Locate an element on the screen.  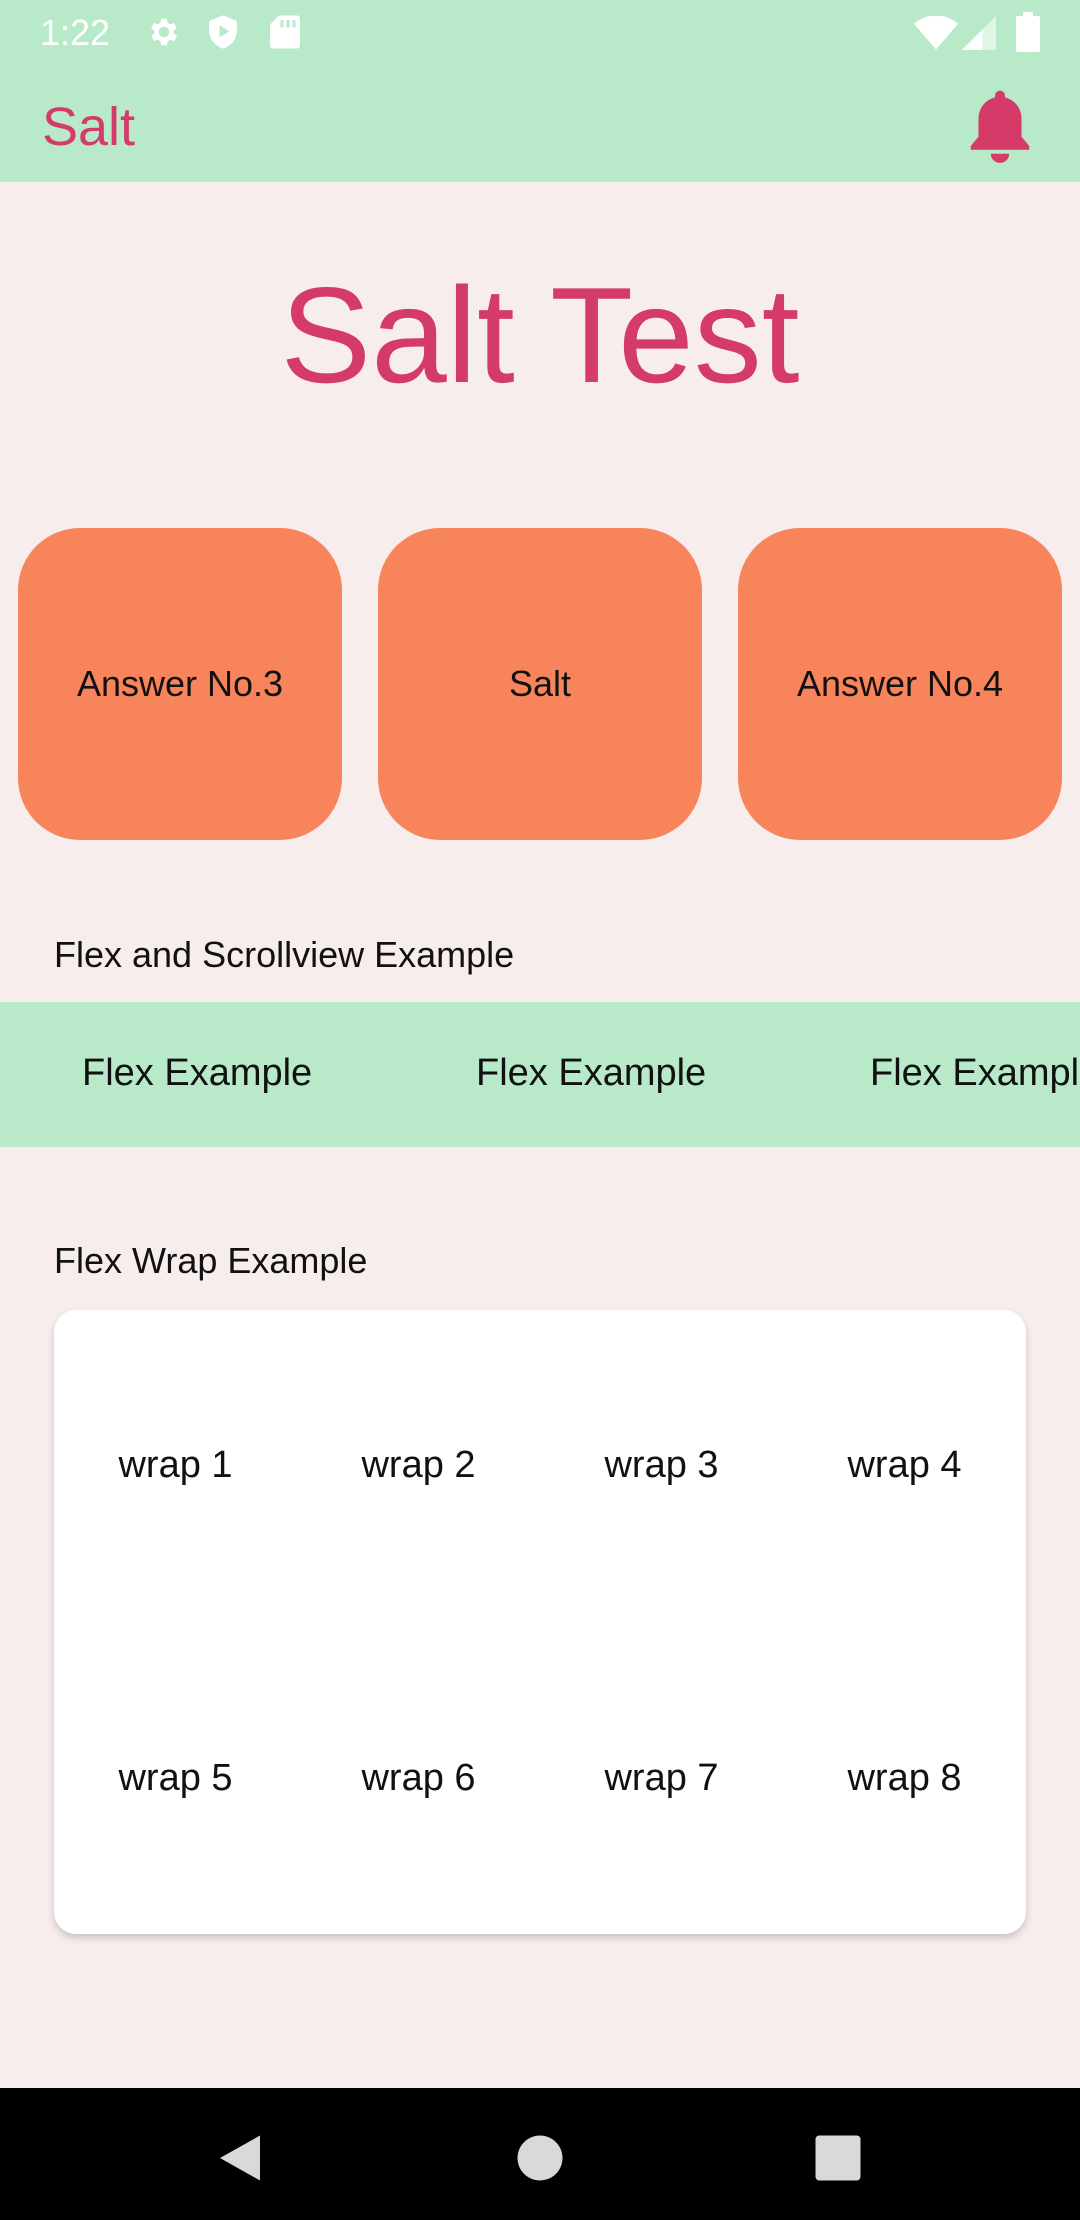
flex-scrollview: Flex Example Flex Example Flex Example is located at coordinates (540, 1074).